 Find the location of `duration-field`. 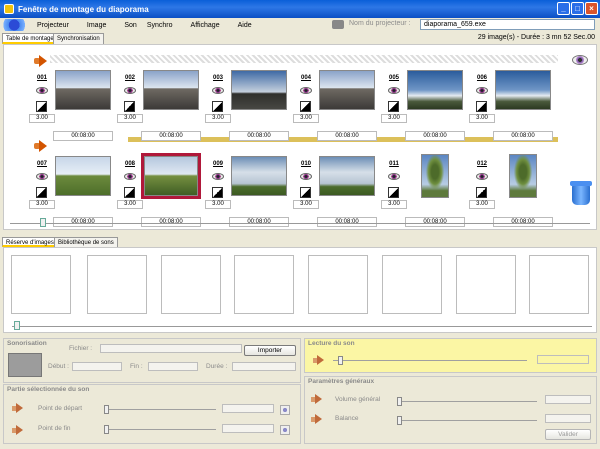

duration-field is located at coordinates (264, 366).